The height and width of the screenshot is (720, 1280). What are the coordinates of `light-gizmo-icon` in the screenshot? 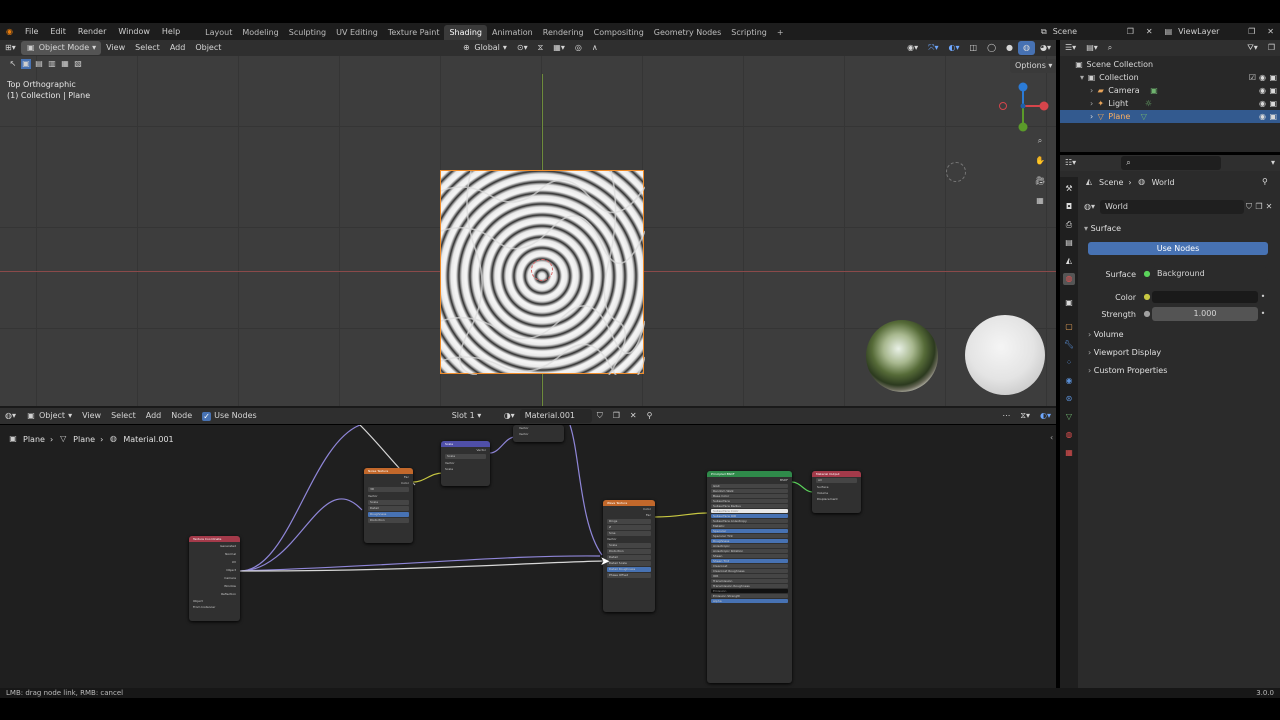 It's located at (956, 172).